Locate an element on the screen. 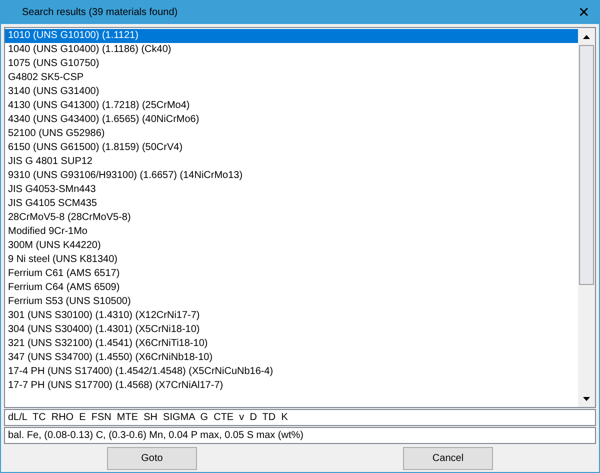 This screenshot has height=473, width=600. scrollbar is located at coordinates (586, 217).